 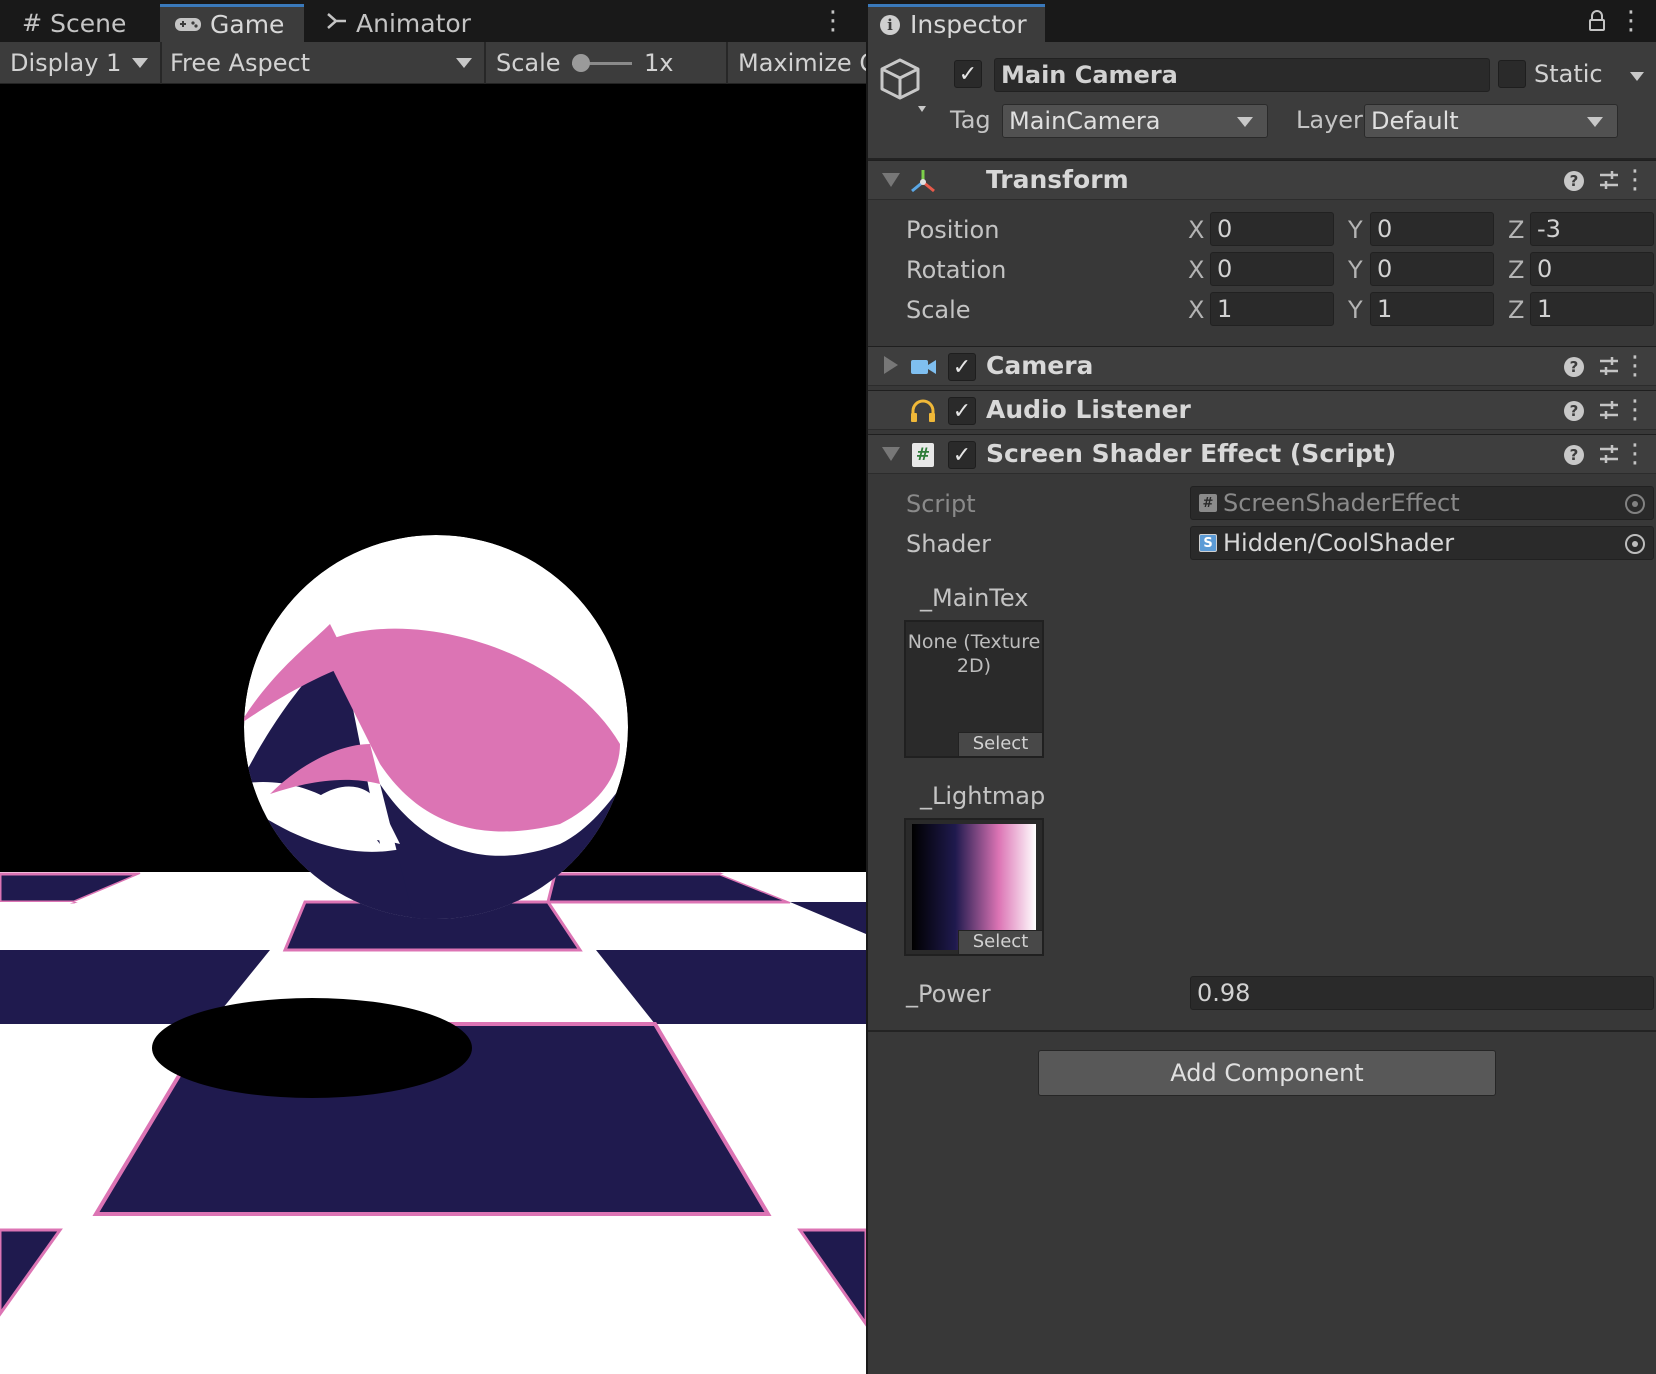 What do you see at coordinates (1355, 310) in the screenshot?
I see `axis-y-label: Y` at bounding box center [1355, 310].